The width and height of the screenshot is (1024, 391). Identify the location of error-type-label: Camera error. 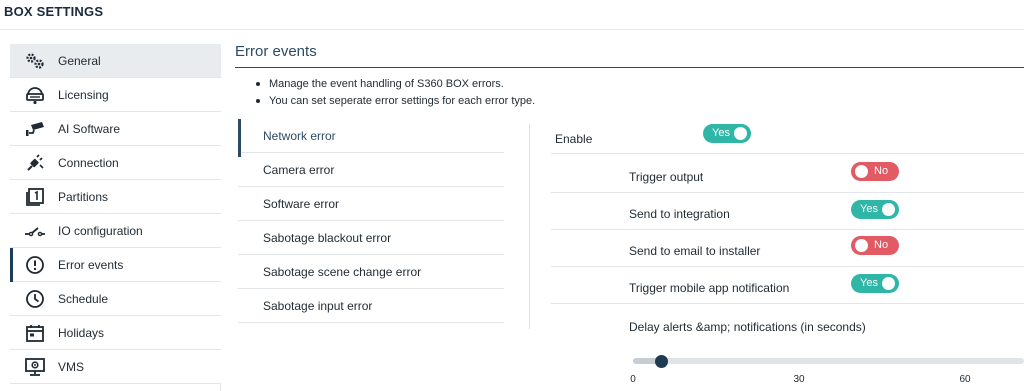
(299, 170).